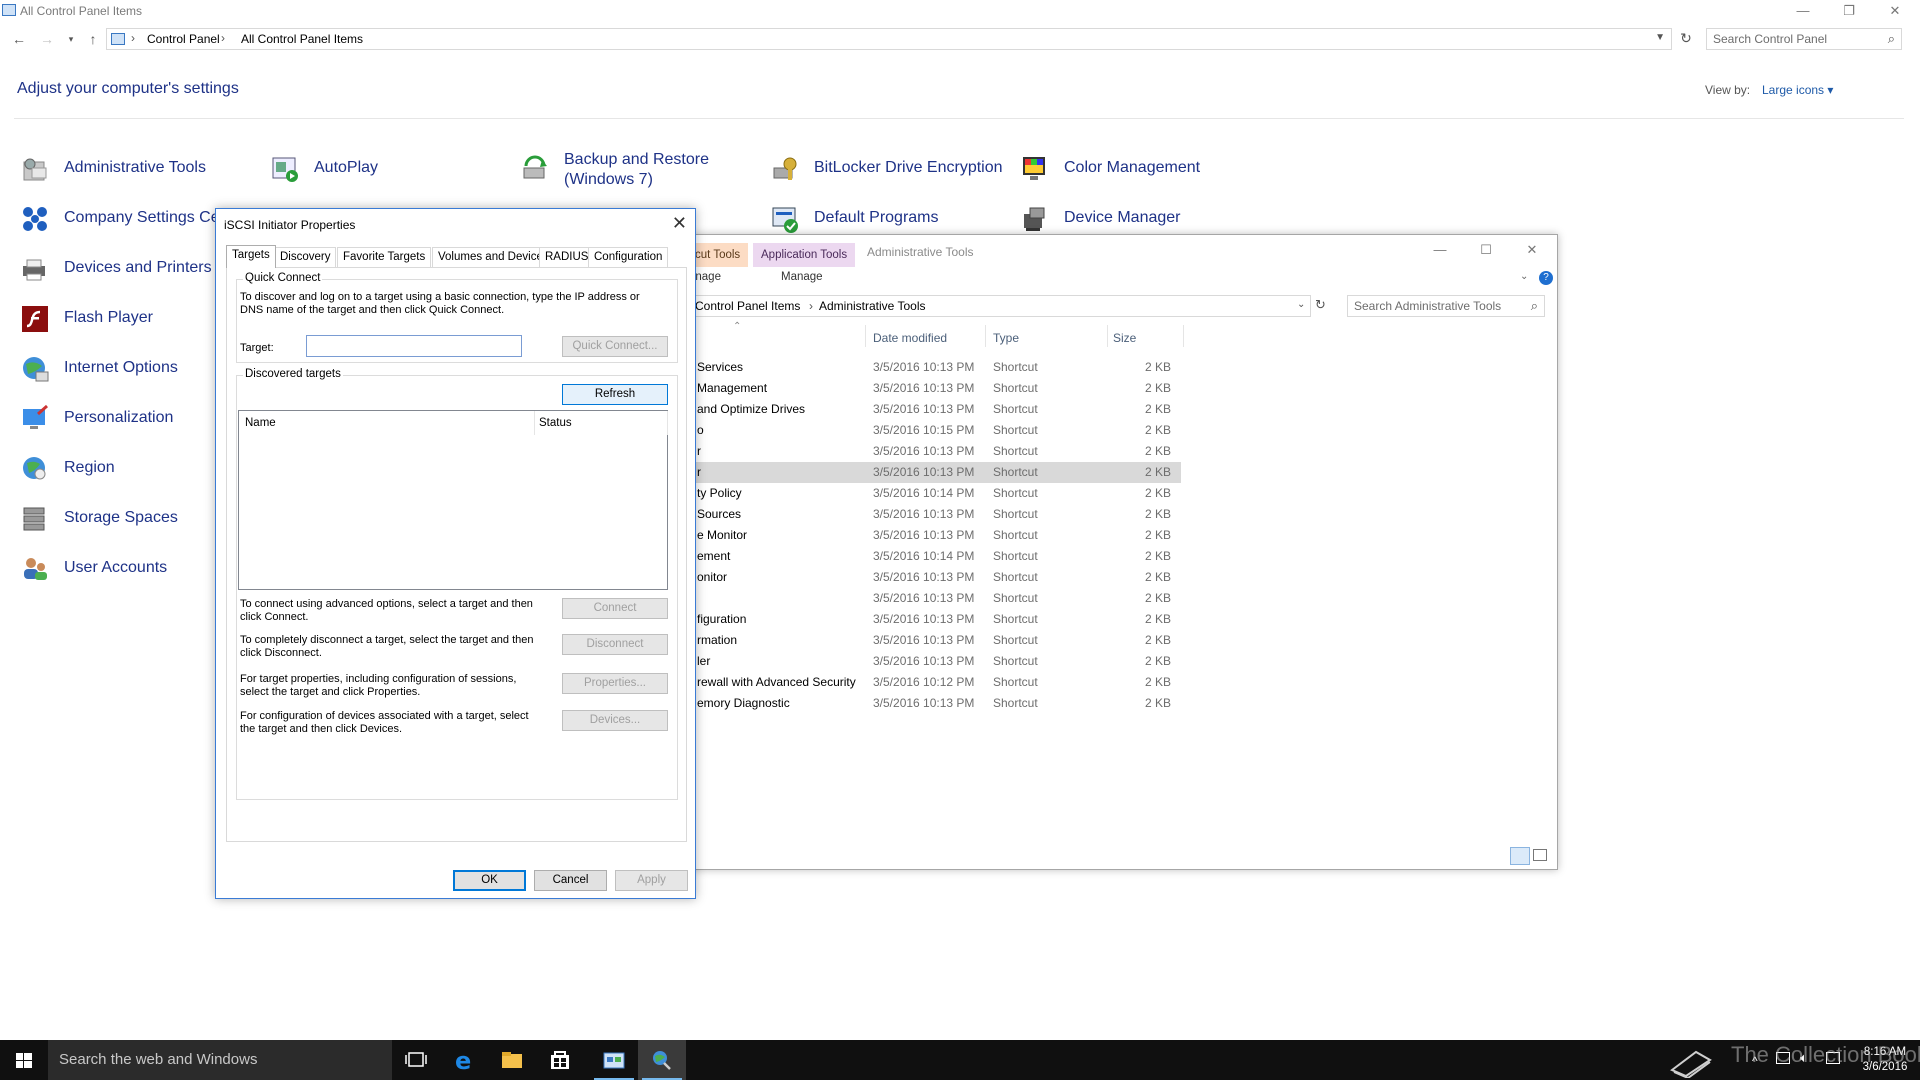  What do you see at coordinates (1660, 37) in the screenshot?
I see `address-dropdown-icon: ▼` at bounding box center [1660, 37].